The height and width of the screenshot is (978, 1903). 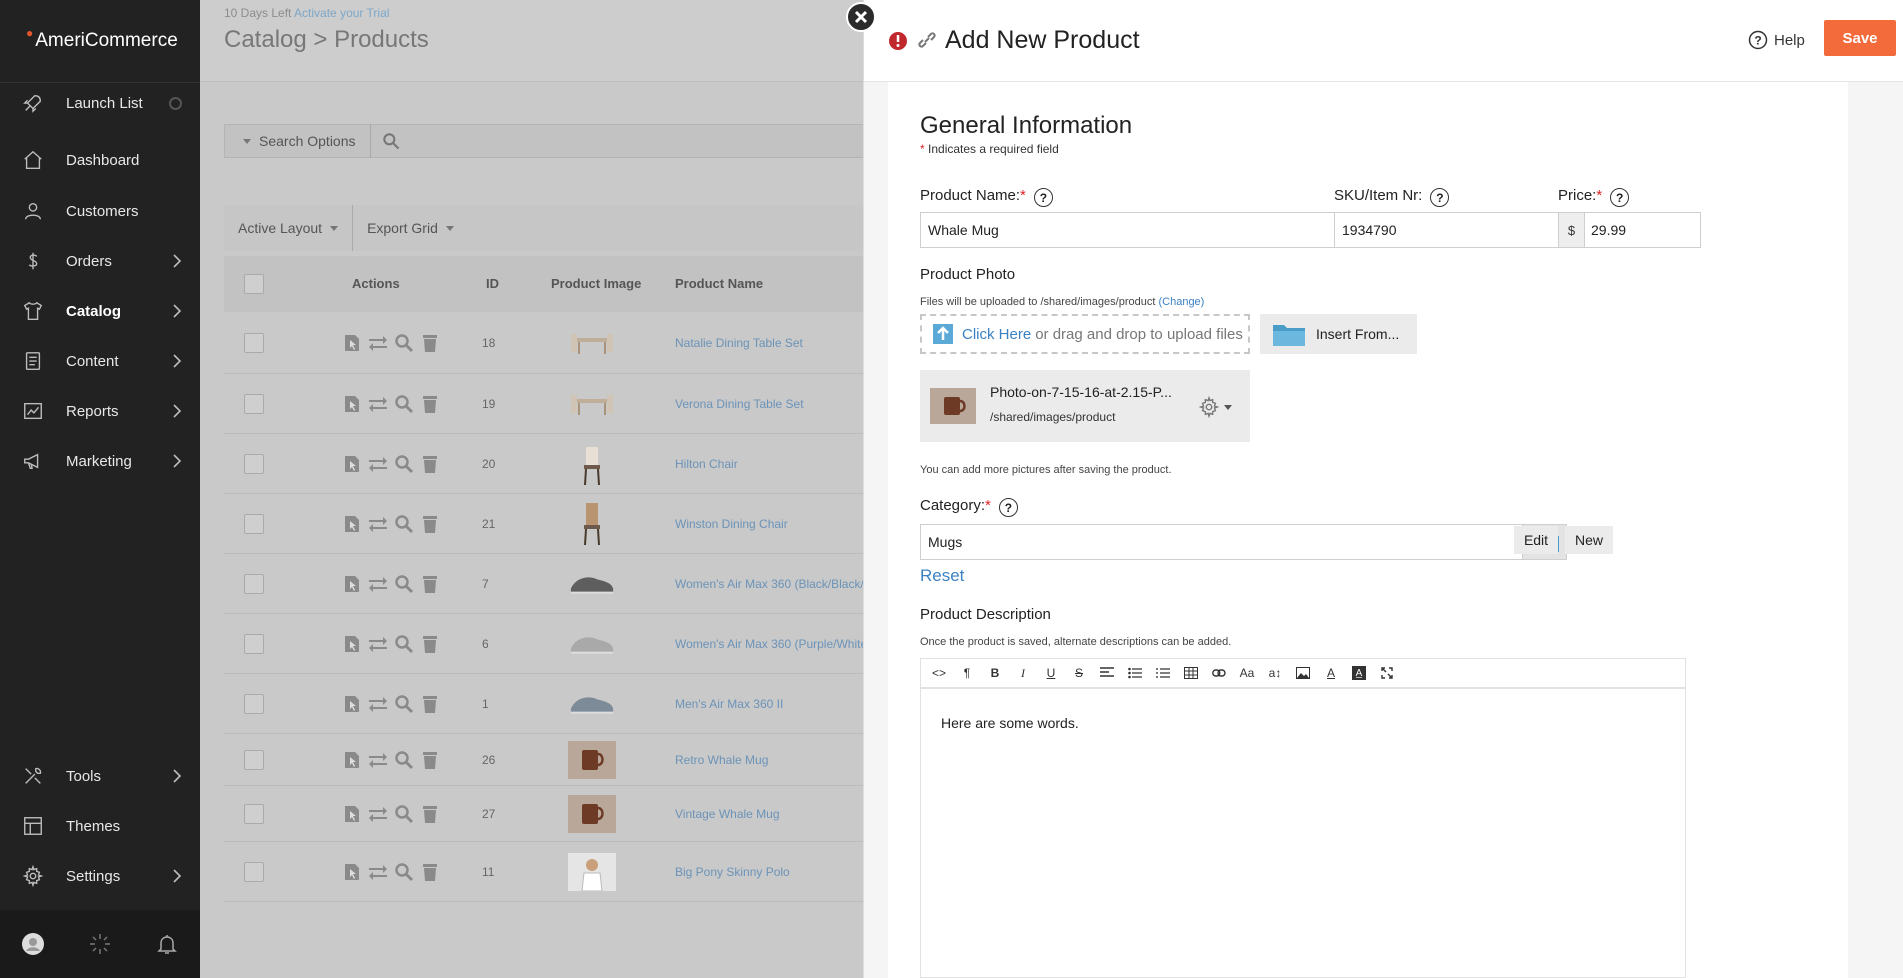 I want to click on export-grid-dropdown: Export Grid, so click(x=410, y=228).